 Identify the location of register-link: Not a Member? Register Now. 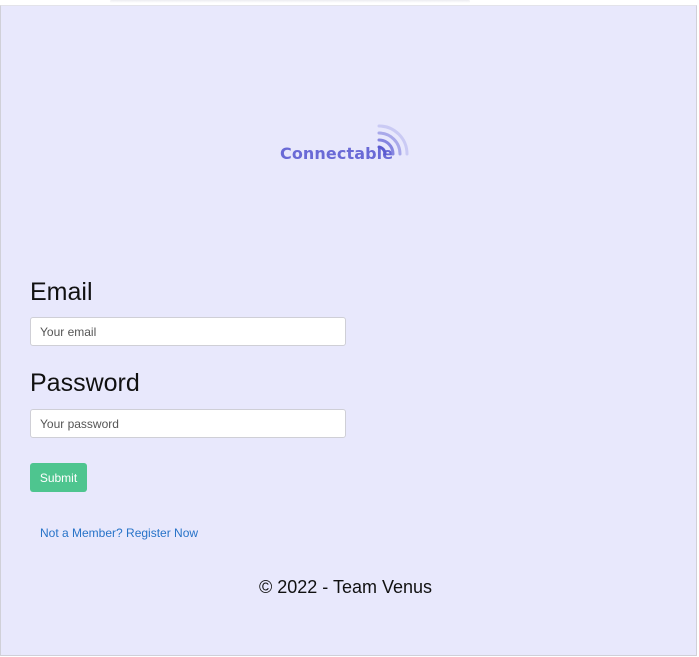
(119, 533).